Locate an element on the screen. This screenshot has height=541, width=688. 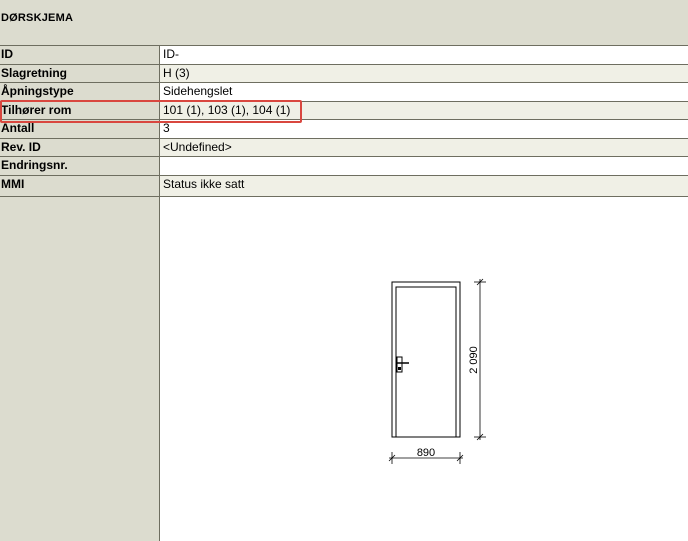
property-value: Status ikke satt is located at coordinates (424, 185).